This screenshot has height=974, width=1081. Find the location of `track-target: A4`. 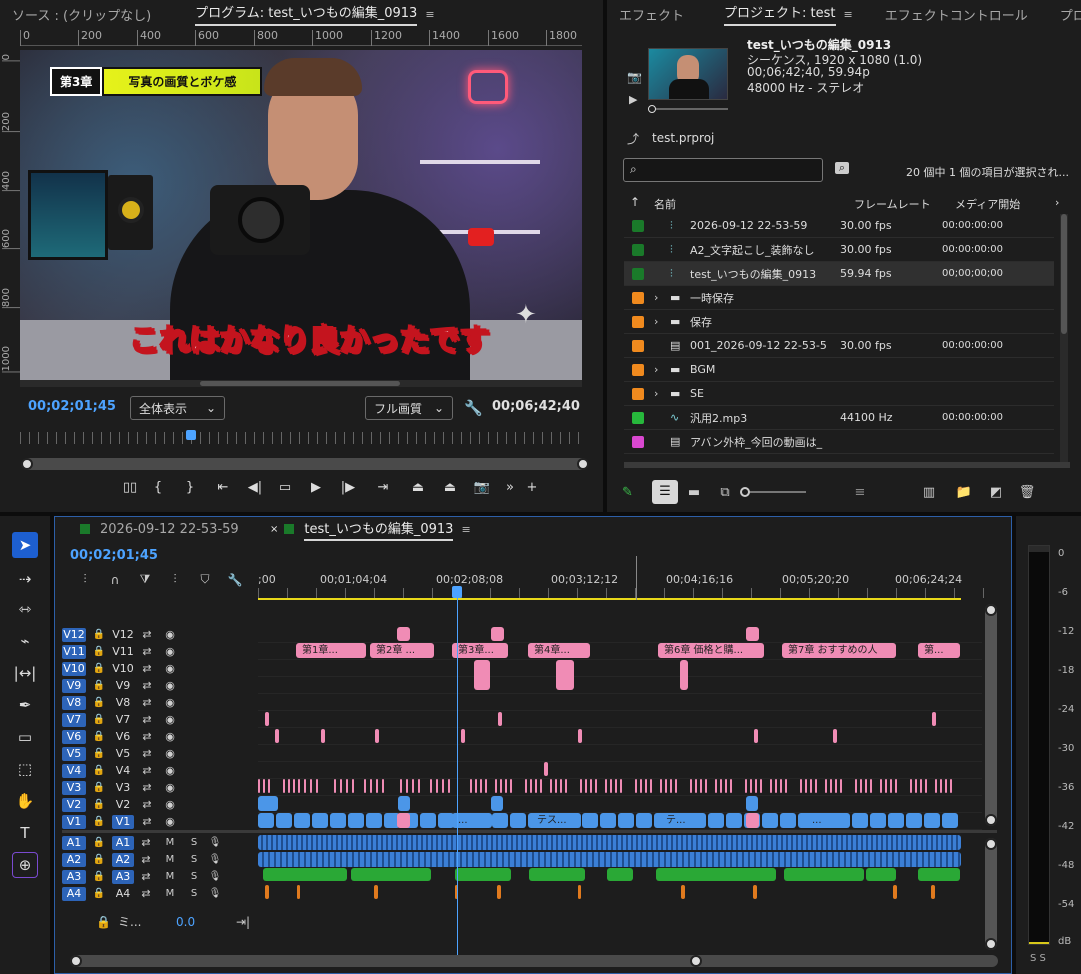

track-target: A4 is located at coordinates (123, 894).